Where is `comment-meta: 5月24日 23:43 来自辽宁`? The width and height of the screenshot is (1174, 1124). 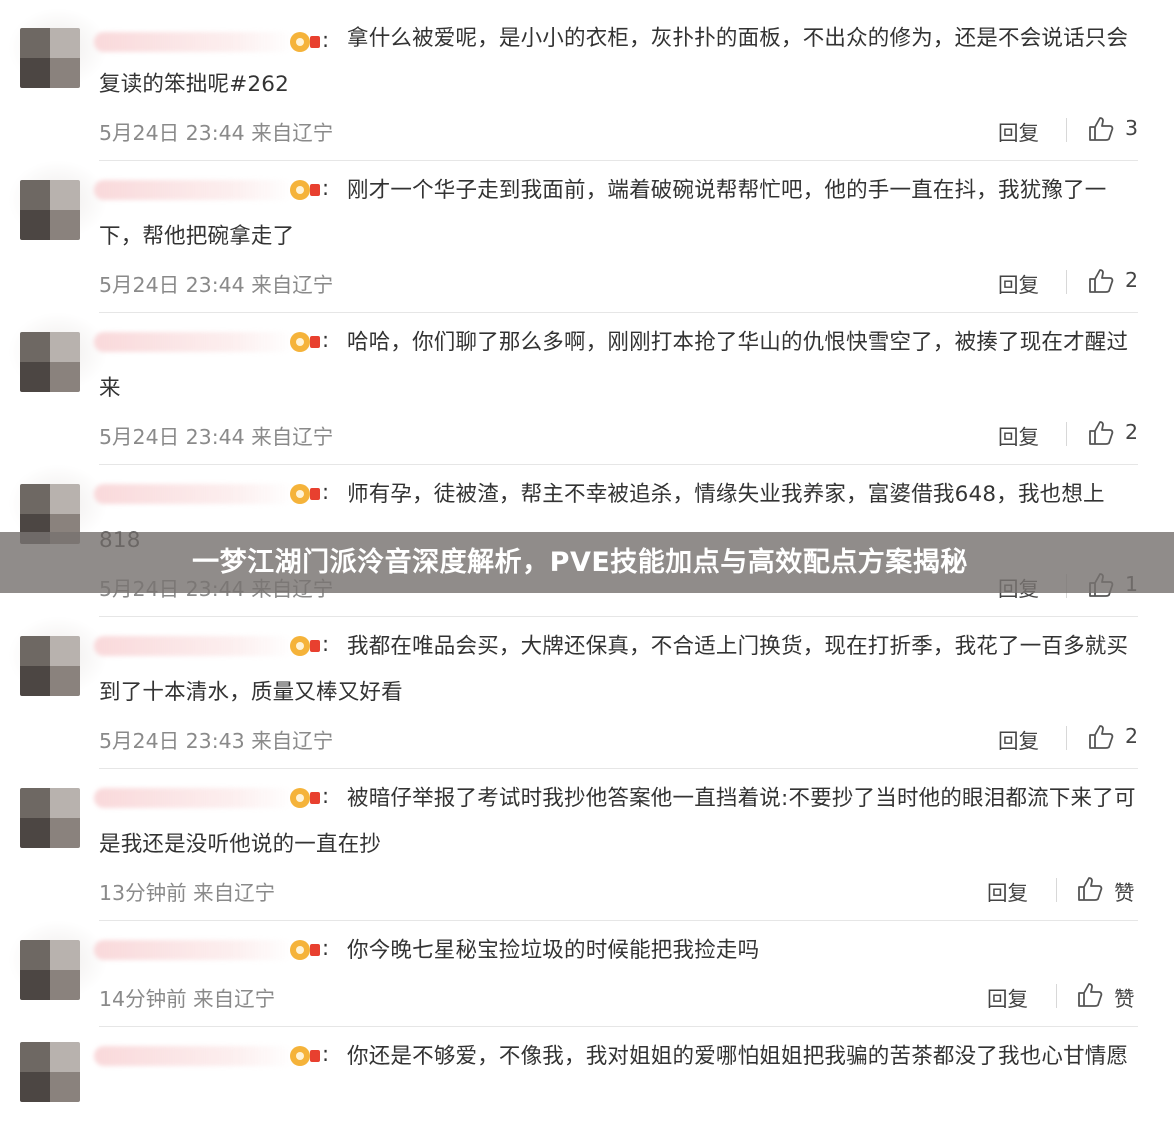
comment-meta: 5月24日 23:43 来自辽宁 is located at coordinates (216, 741).